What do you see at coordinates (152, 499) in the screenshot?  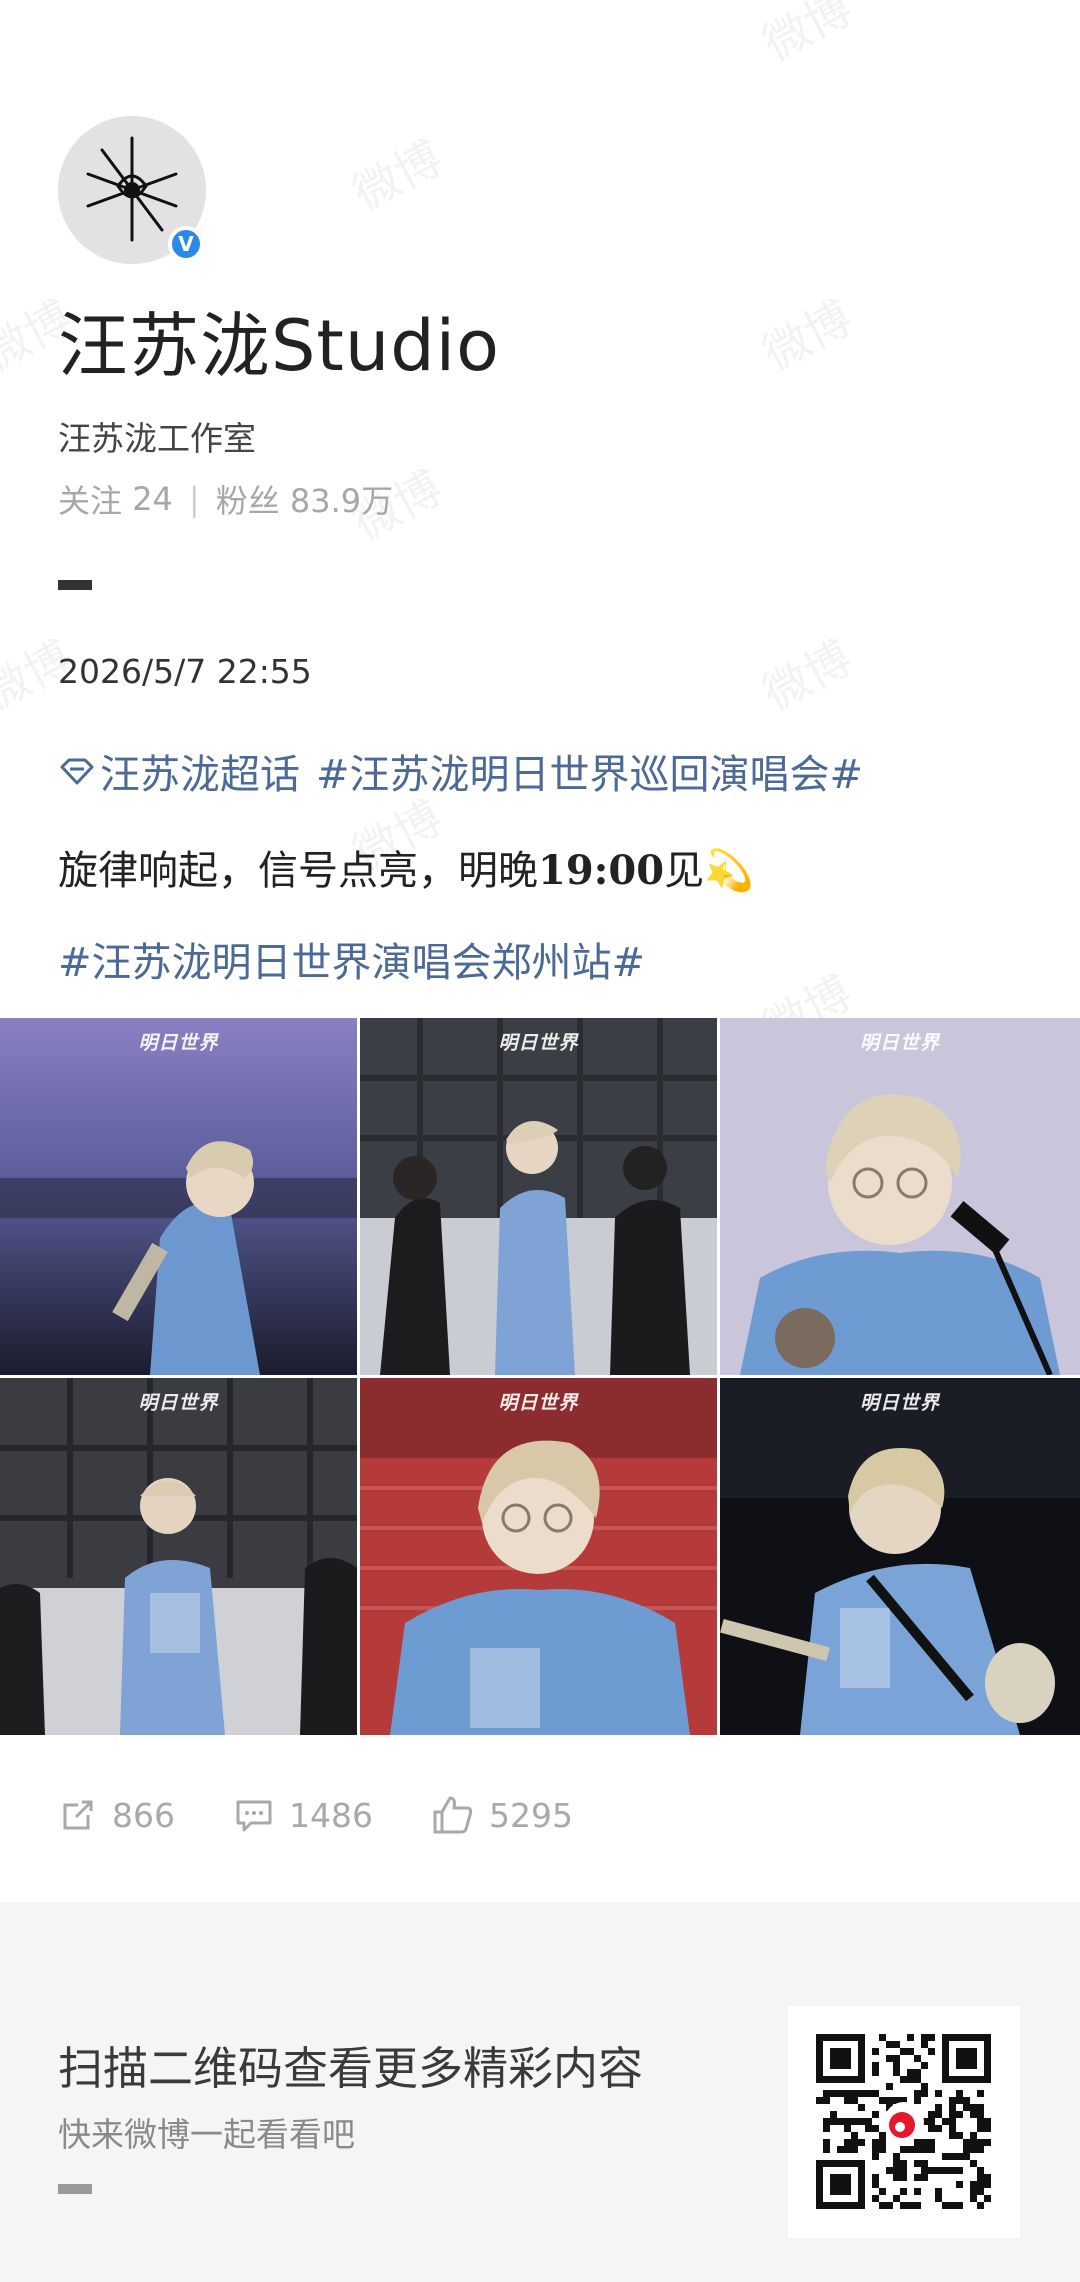 I see `following-count: 24` at bounding box center [152, 499].